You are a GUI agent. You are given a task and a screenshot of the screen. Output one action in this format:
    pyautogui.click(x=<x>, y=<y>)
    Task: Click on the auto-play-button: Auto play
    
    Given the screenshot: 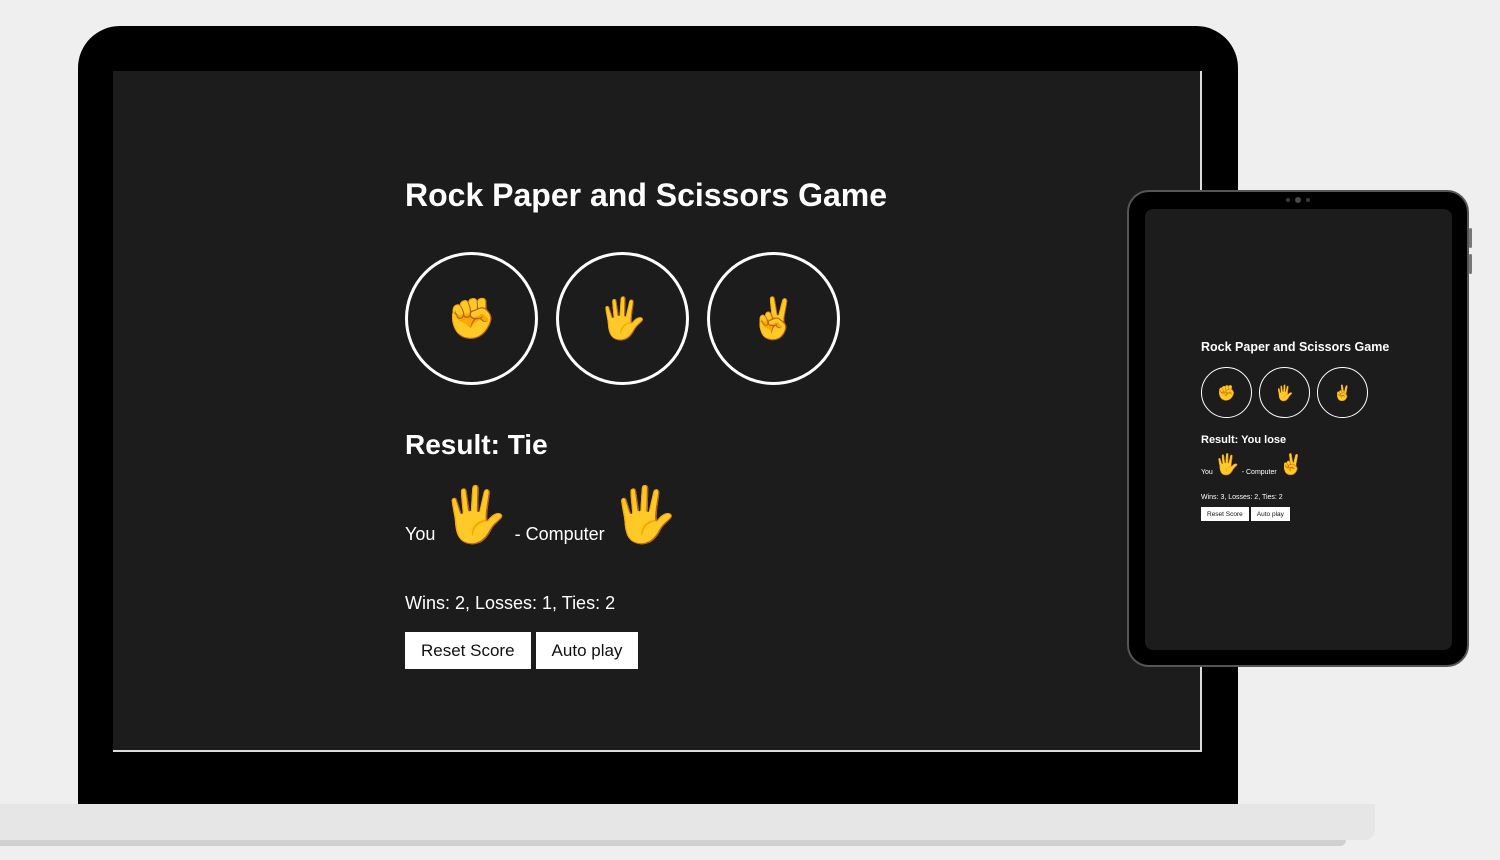 What is the action you would take?
    pyautogui.click(x=587, y=650)
    